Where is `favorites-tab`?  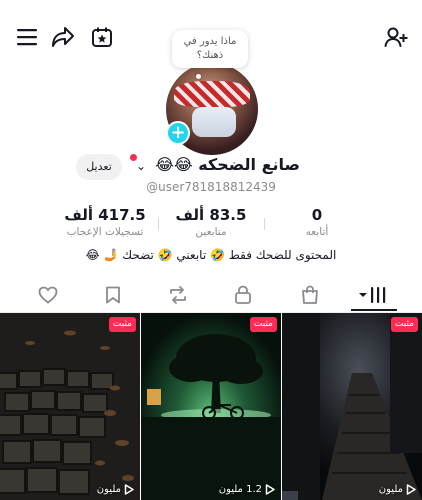
favorites-tab is located at coordinates (113, 295).